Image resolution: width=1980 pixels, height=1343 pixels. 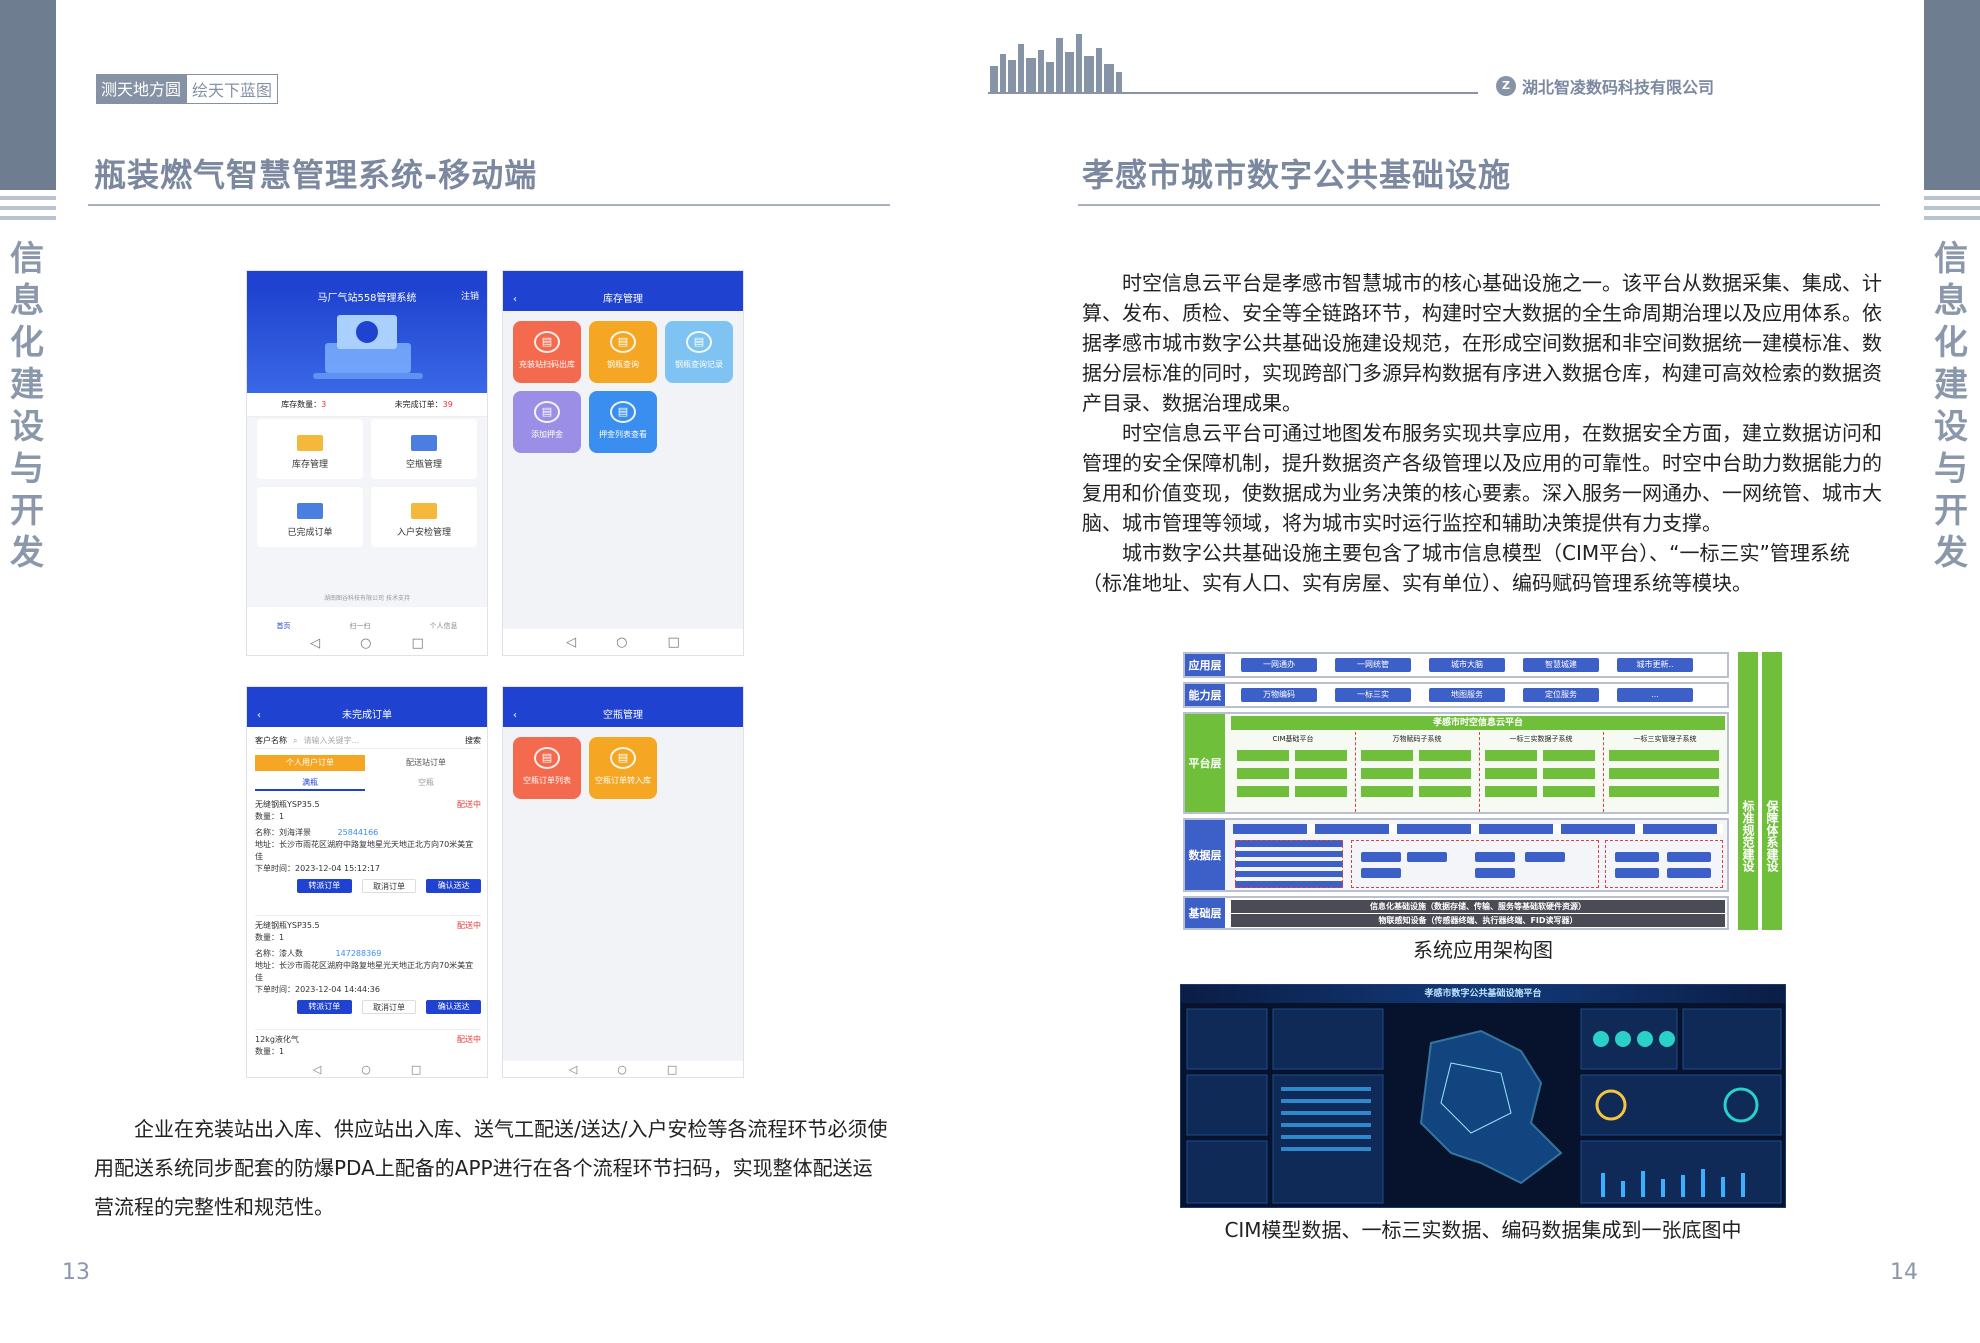 What do you see at coordinates (367, 715) in the screenshot?
I see `orders-header-title: 未完成订单` at bounding box center [367, 715].